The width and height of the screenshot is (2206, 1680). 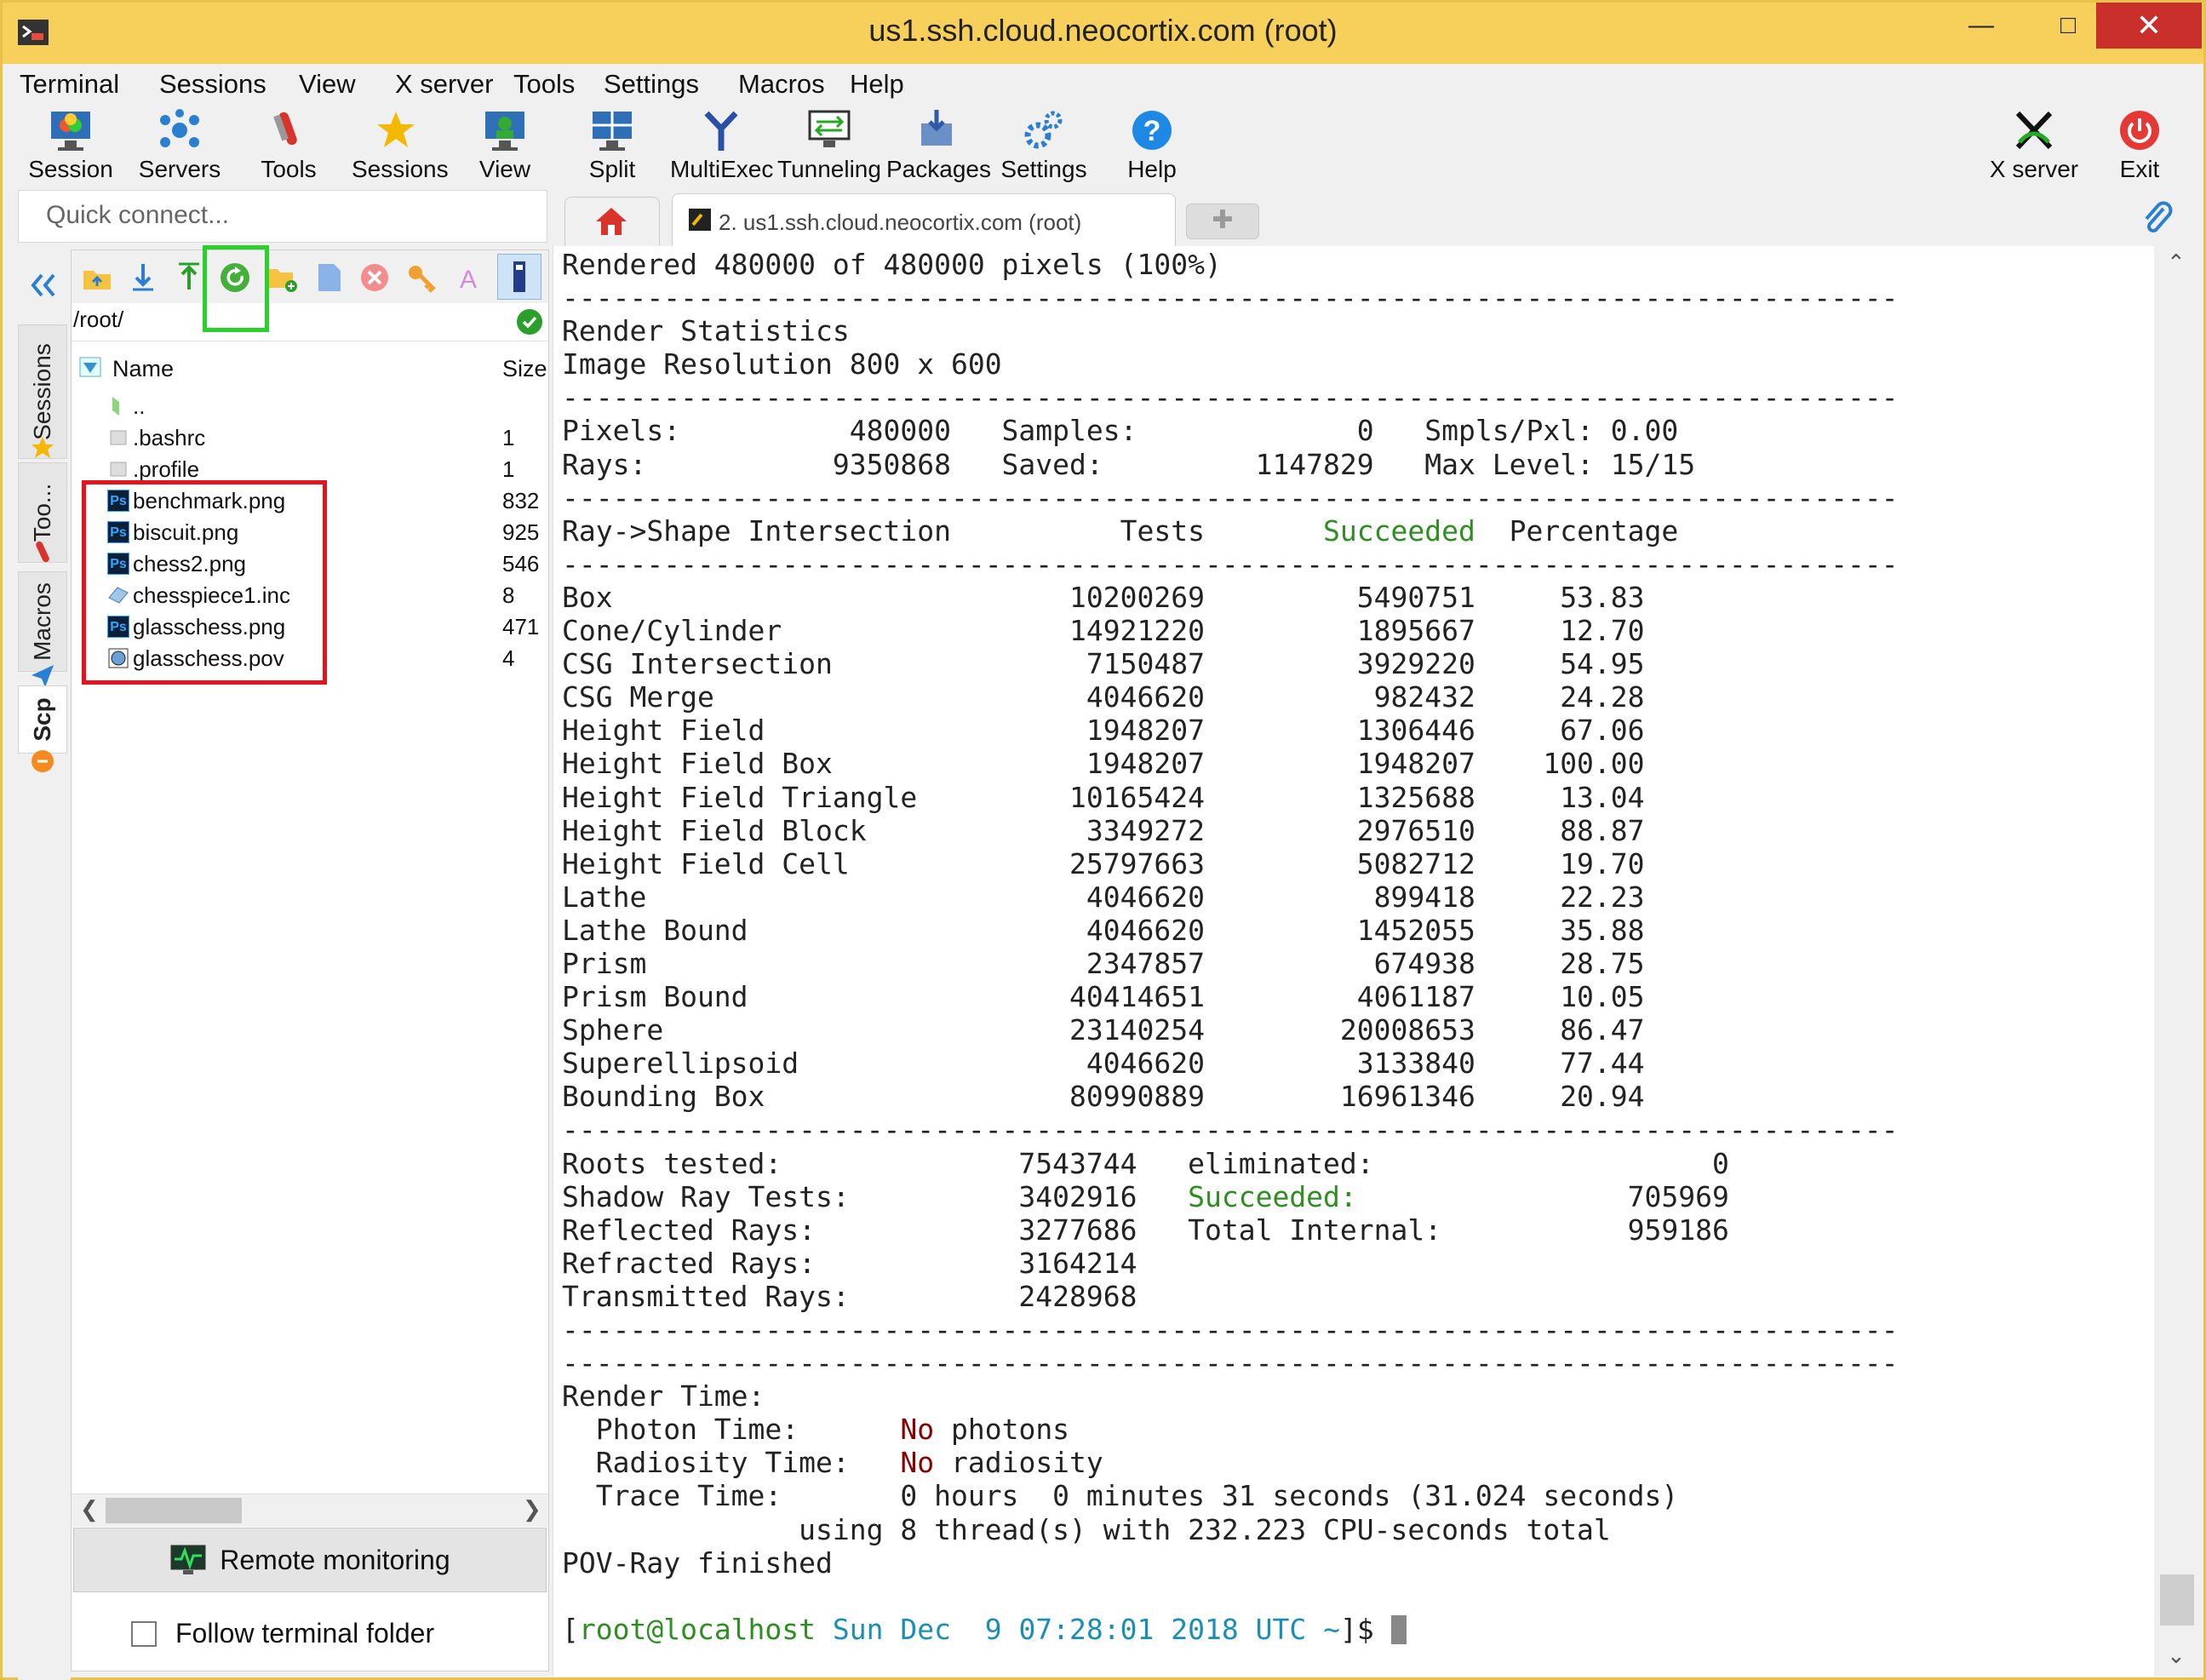 What do you see at coordinates (143, 278) in the screenshot?
I see `download-icon` at bounding box center [143, 278].